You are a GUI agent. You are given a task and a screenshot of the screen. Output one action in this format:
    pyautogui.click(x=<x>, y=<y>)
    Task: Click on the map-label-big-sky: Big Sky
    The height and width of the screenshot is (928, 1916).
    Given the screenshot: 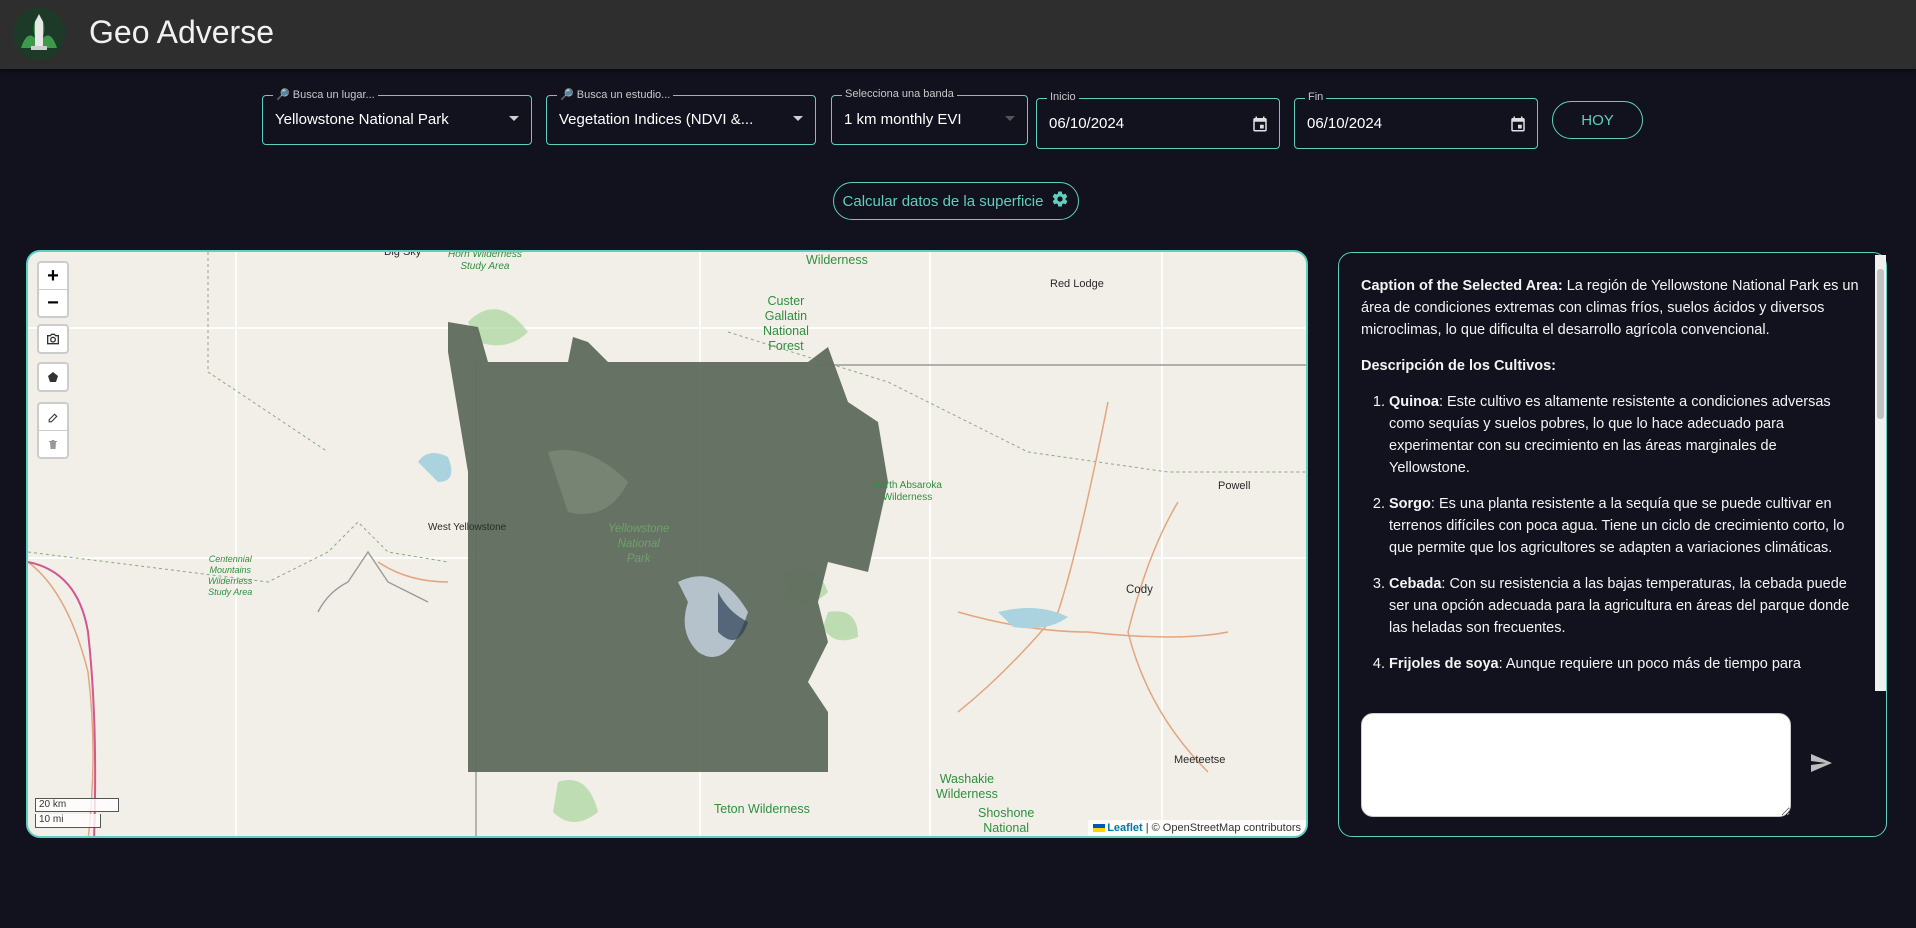 What is the action you would take?
    pyautogui.click(x=403, y=254)
    